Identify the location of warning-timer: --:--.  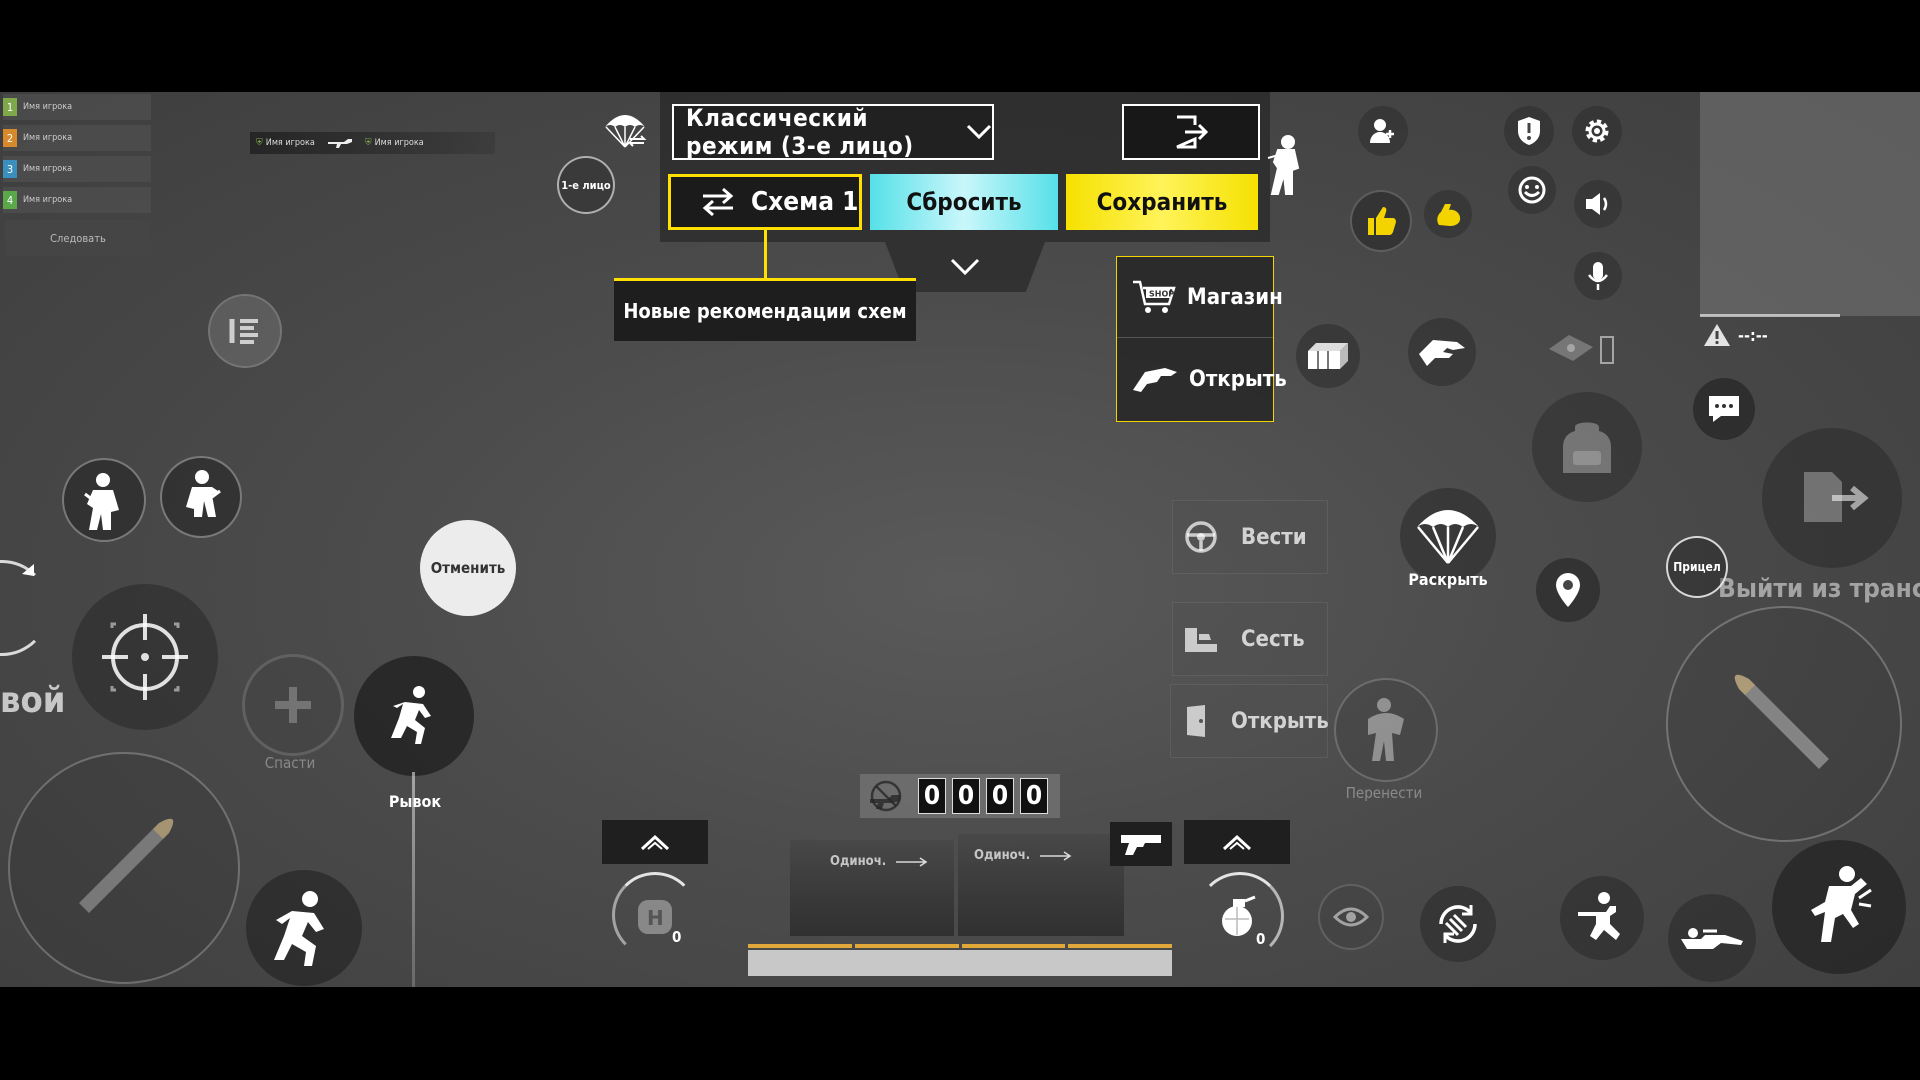
(1753, 335).